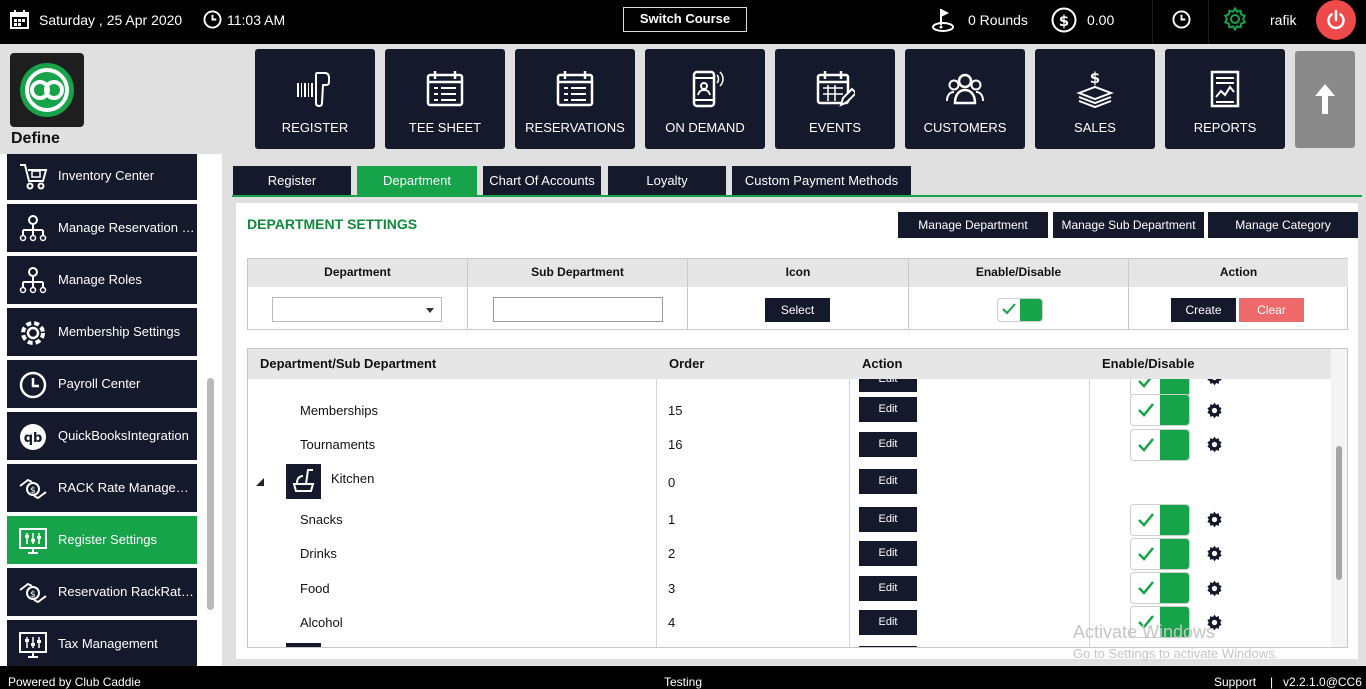  I want to click on form-header-sub-department: Sub Department, so click(578, 273).